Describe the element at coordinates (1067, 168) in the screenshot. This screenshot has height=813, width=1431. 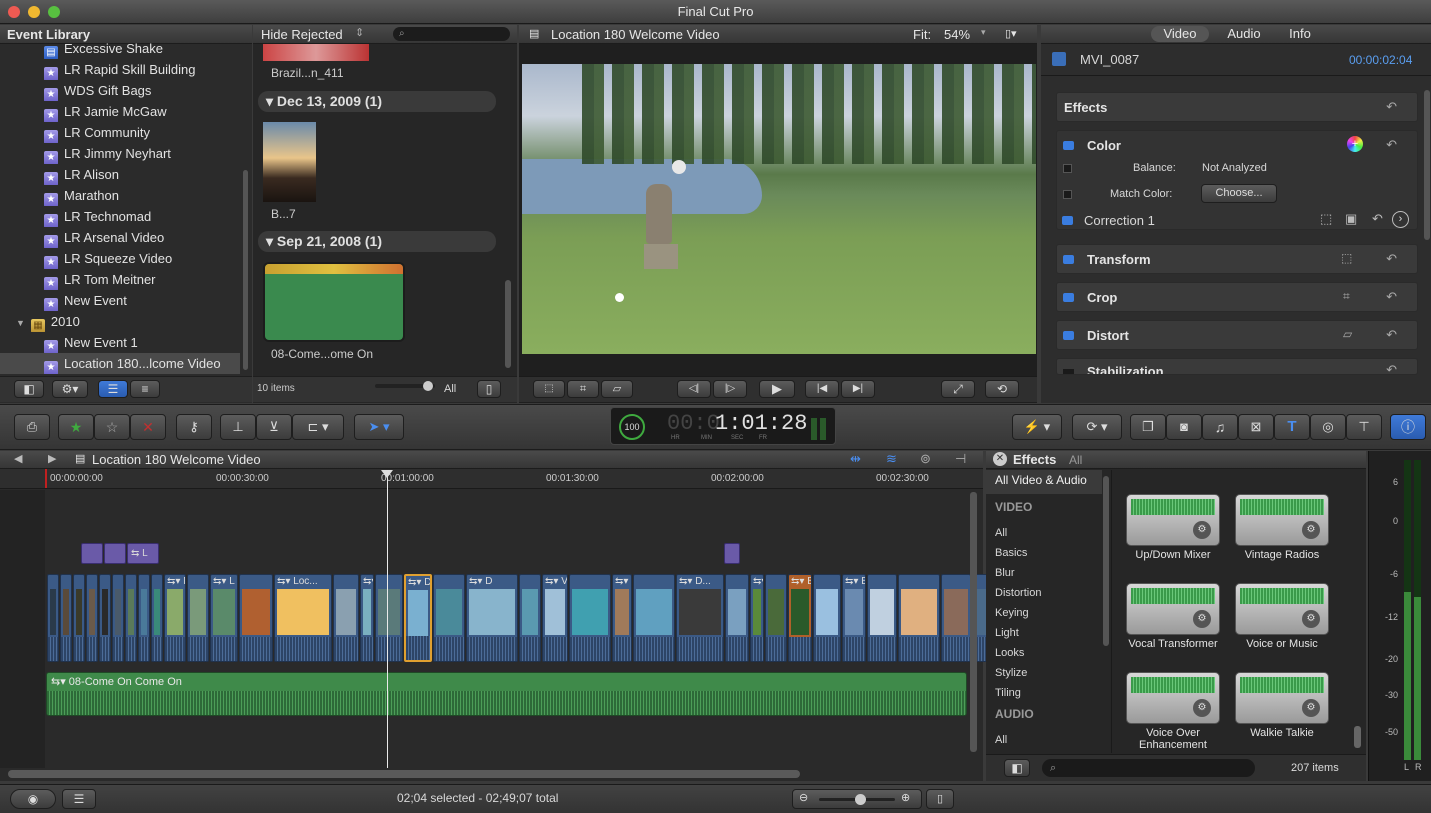
I see `balance-checkbox` at that location.